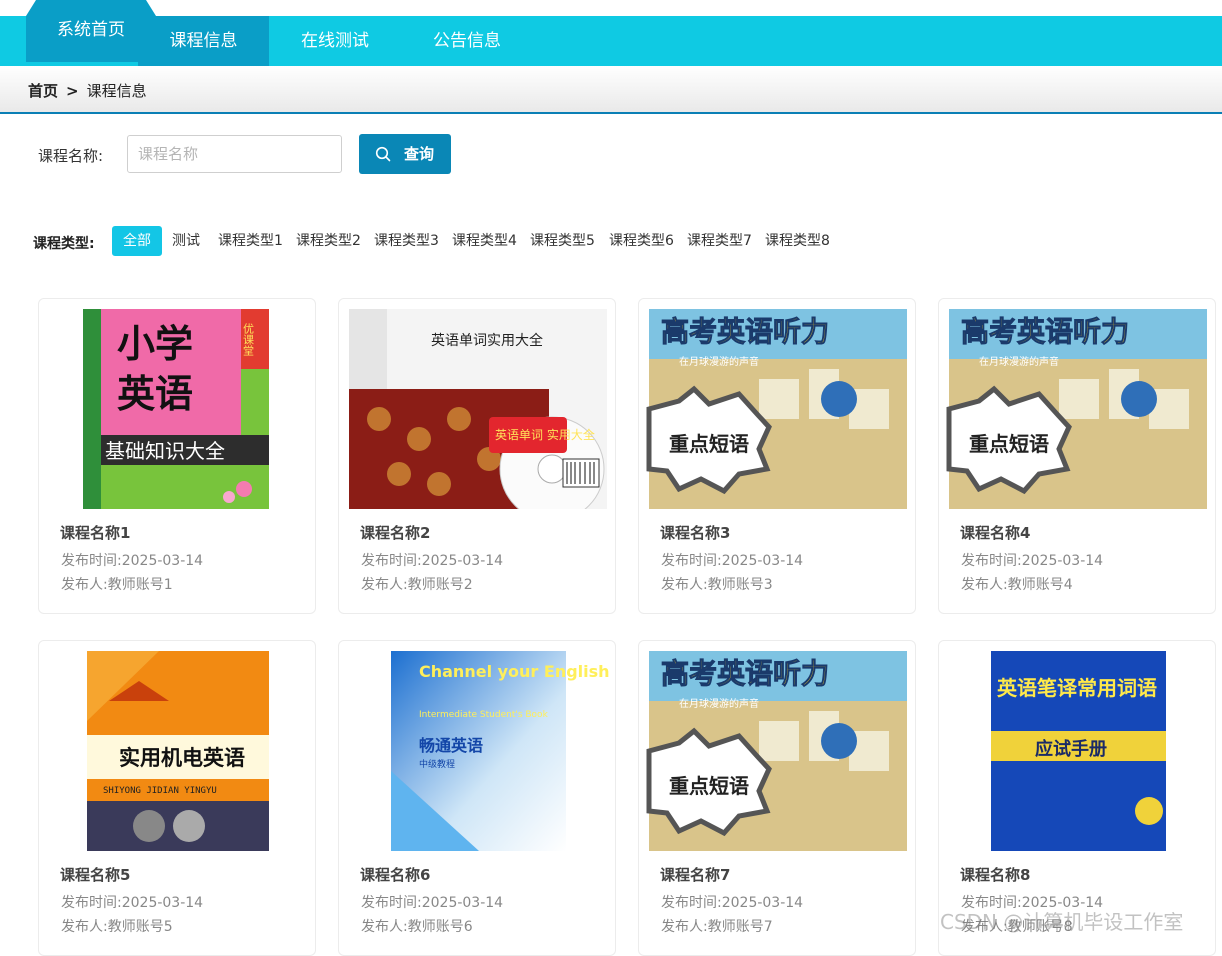  I want to click on type-filter-all: 全部, so click(137, 241).